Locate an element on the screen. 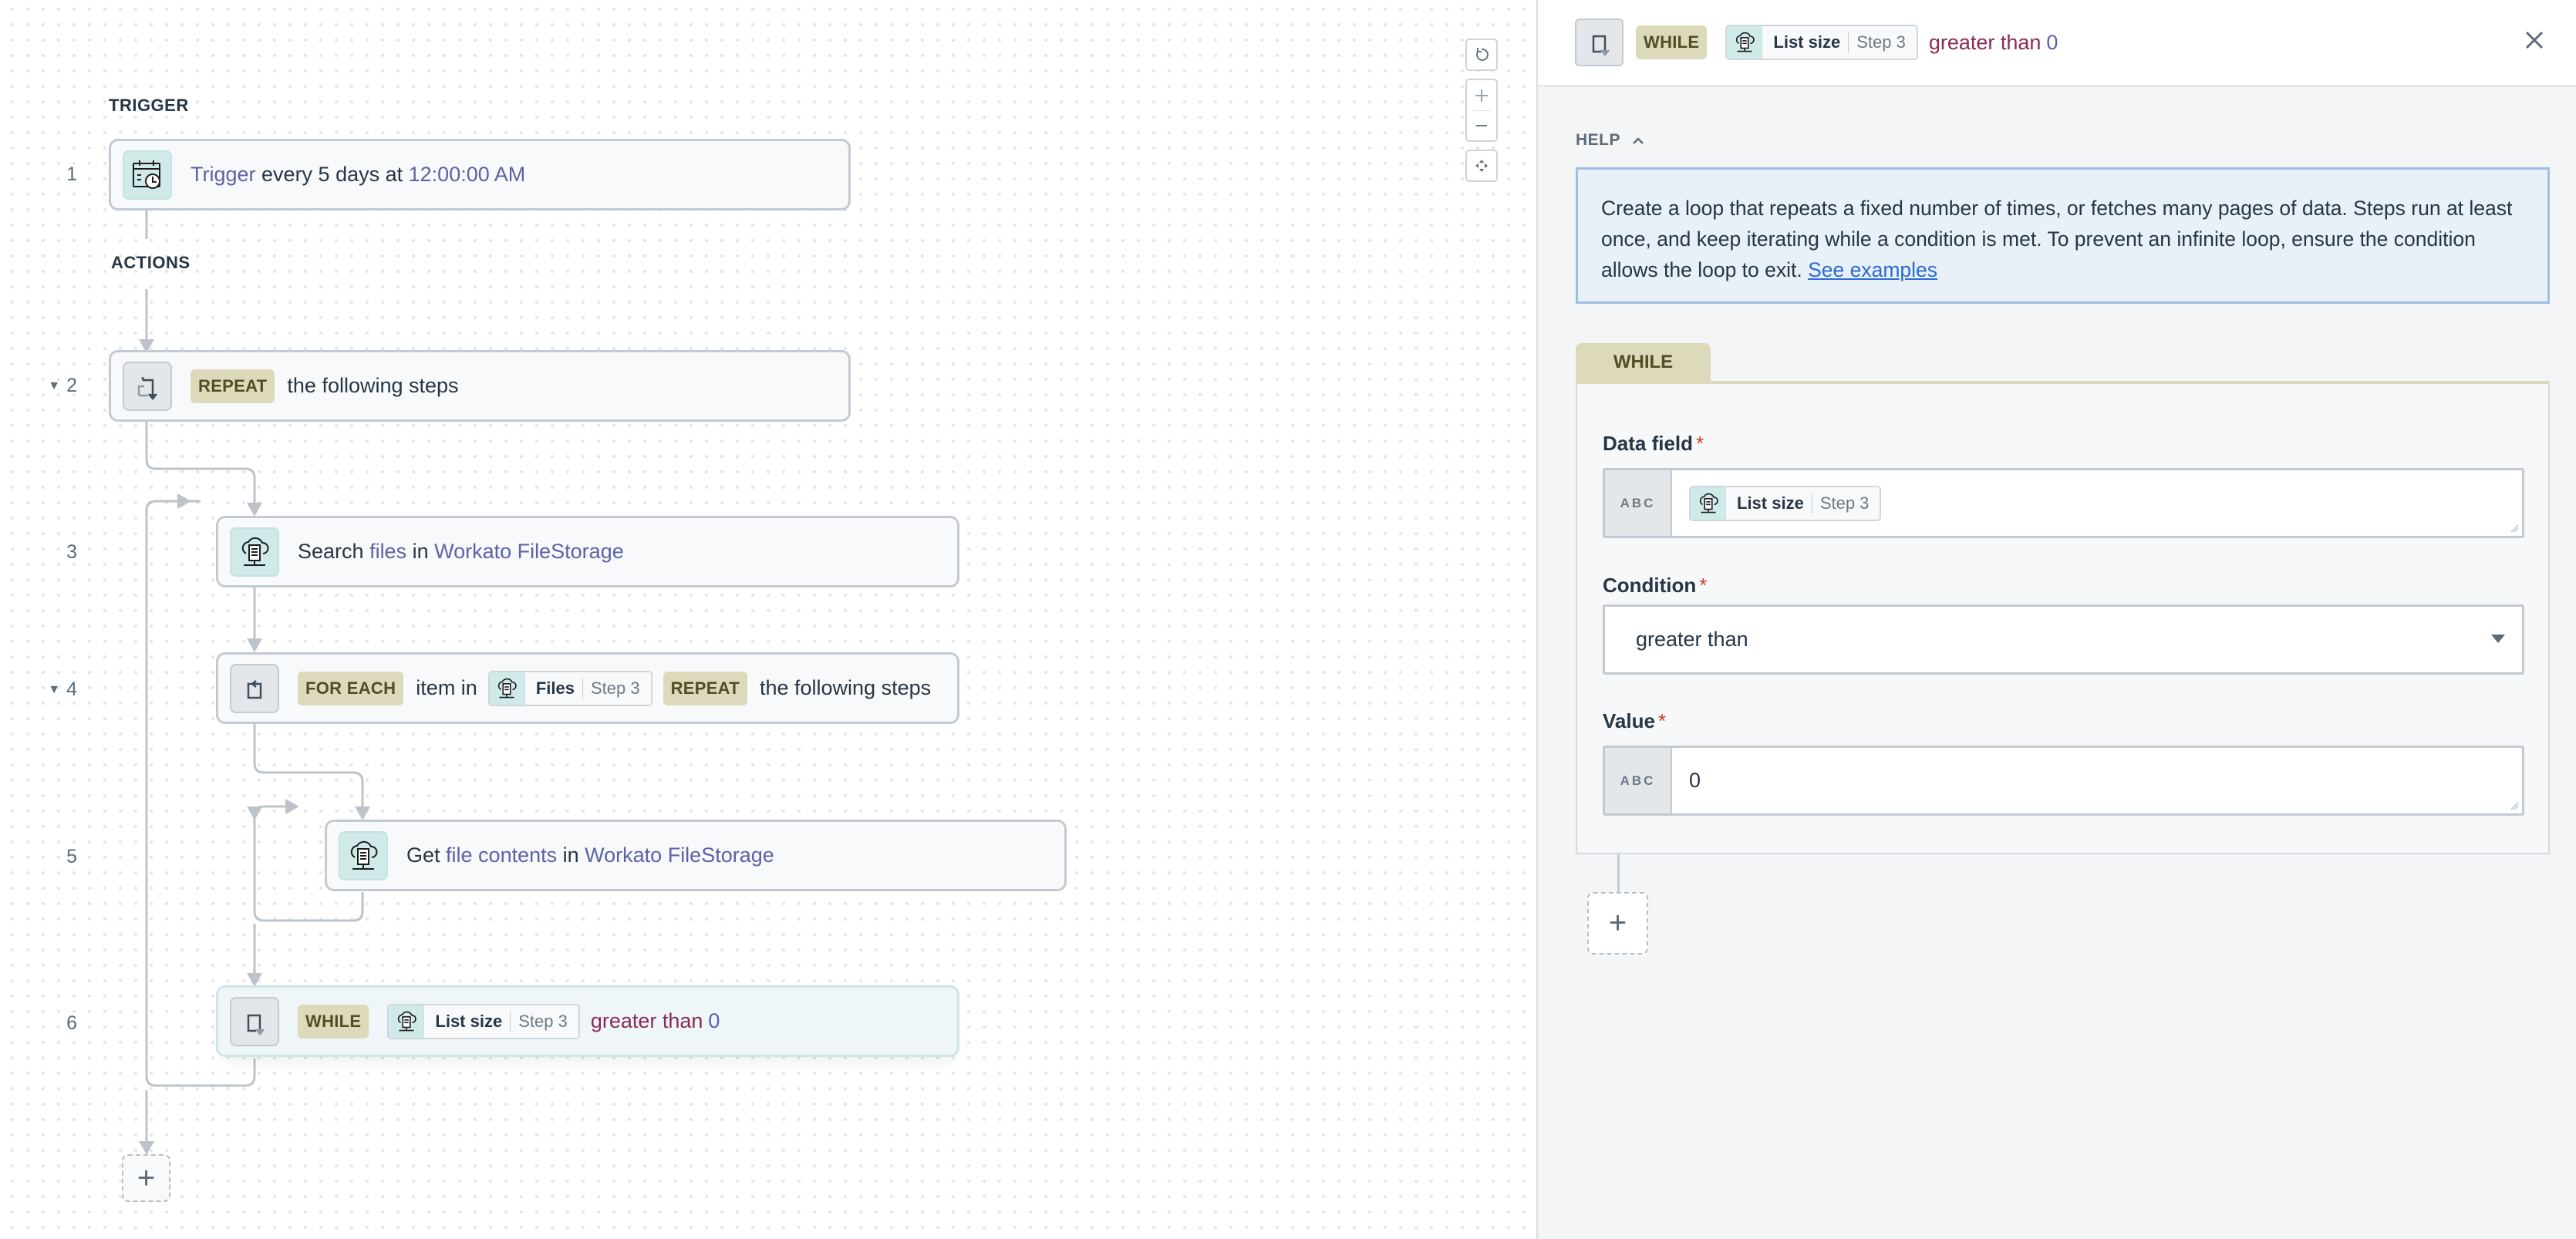 The width and height of the screenshot is (2576, 1239). reset-view-button is located at coordinates (1481, 55).